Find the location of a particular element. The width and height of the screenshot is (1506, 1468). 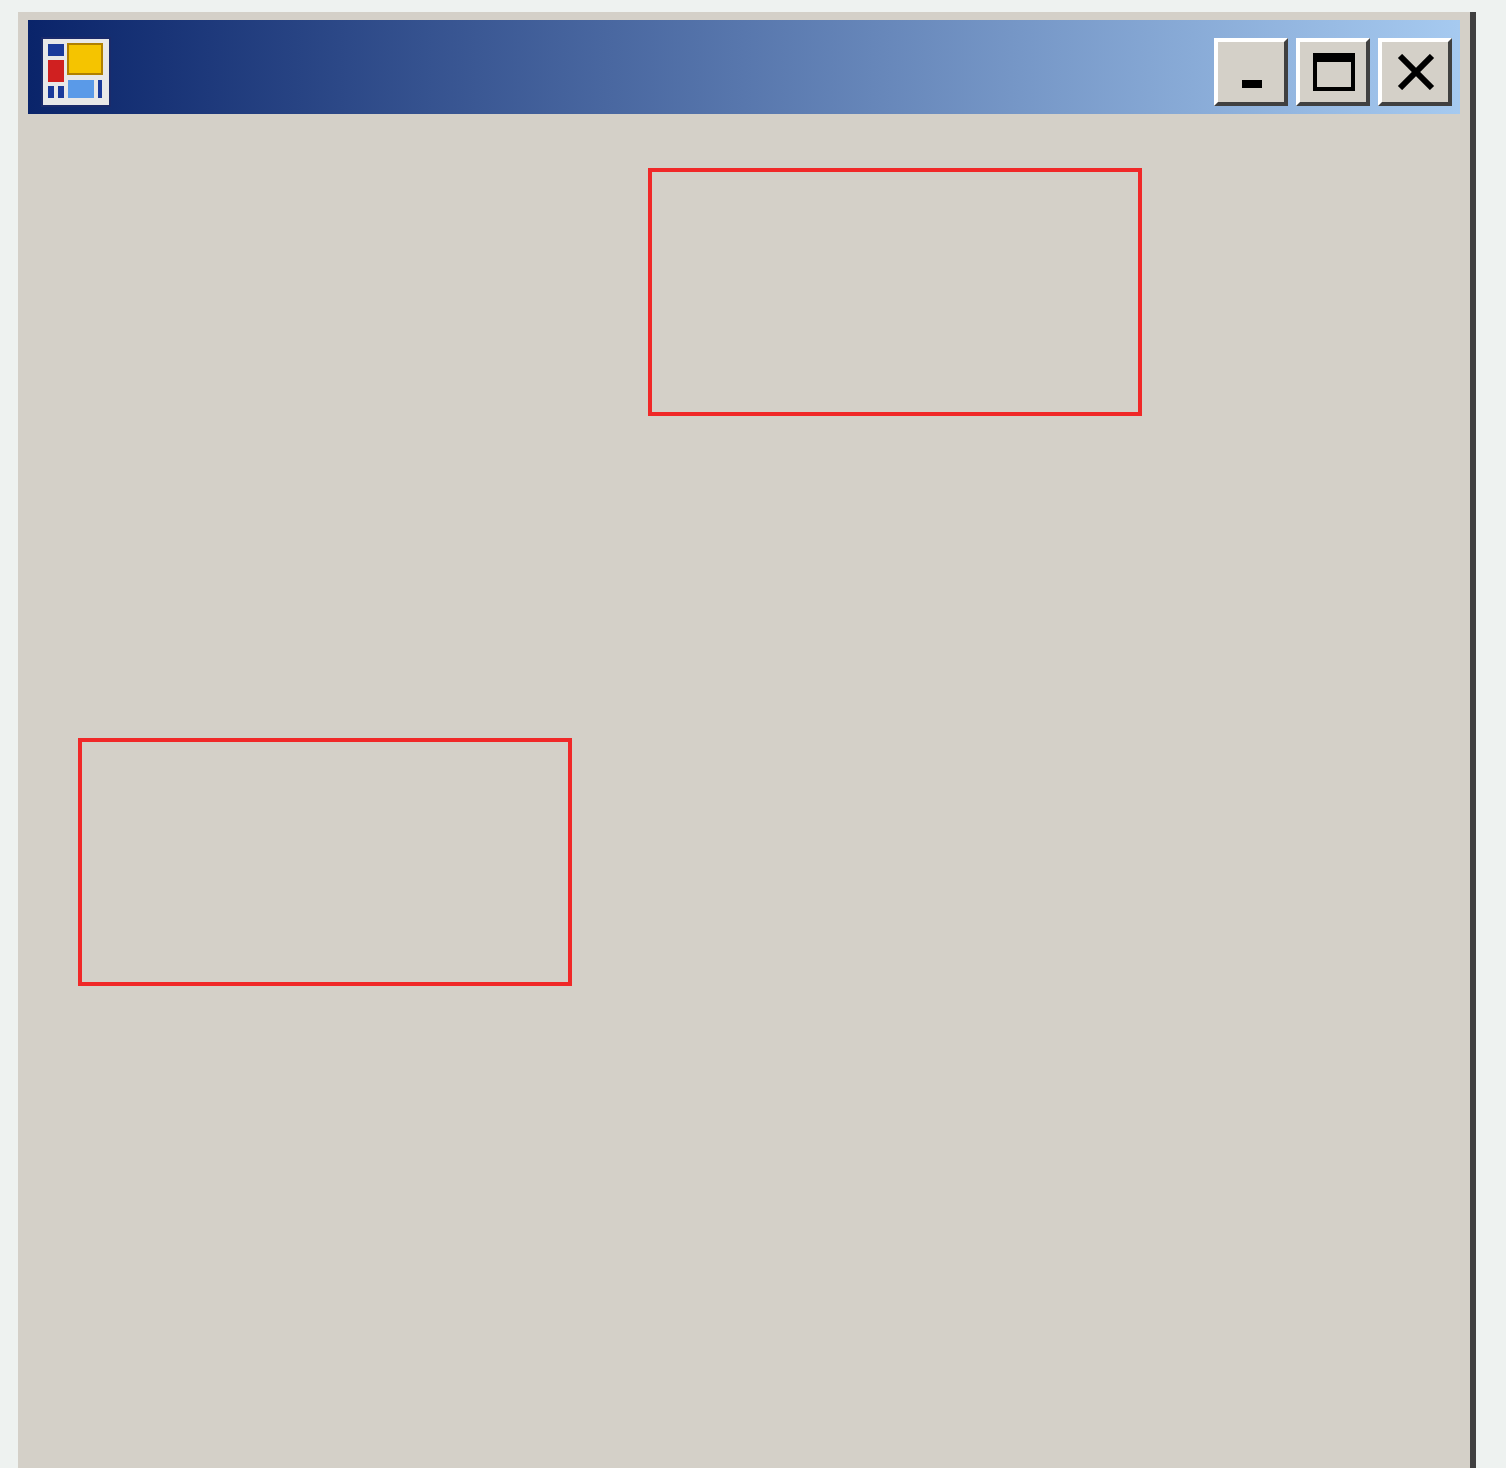

close-button is located at coordinates (1415, 71).